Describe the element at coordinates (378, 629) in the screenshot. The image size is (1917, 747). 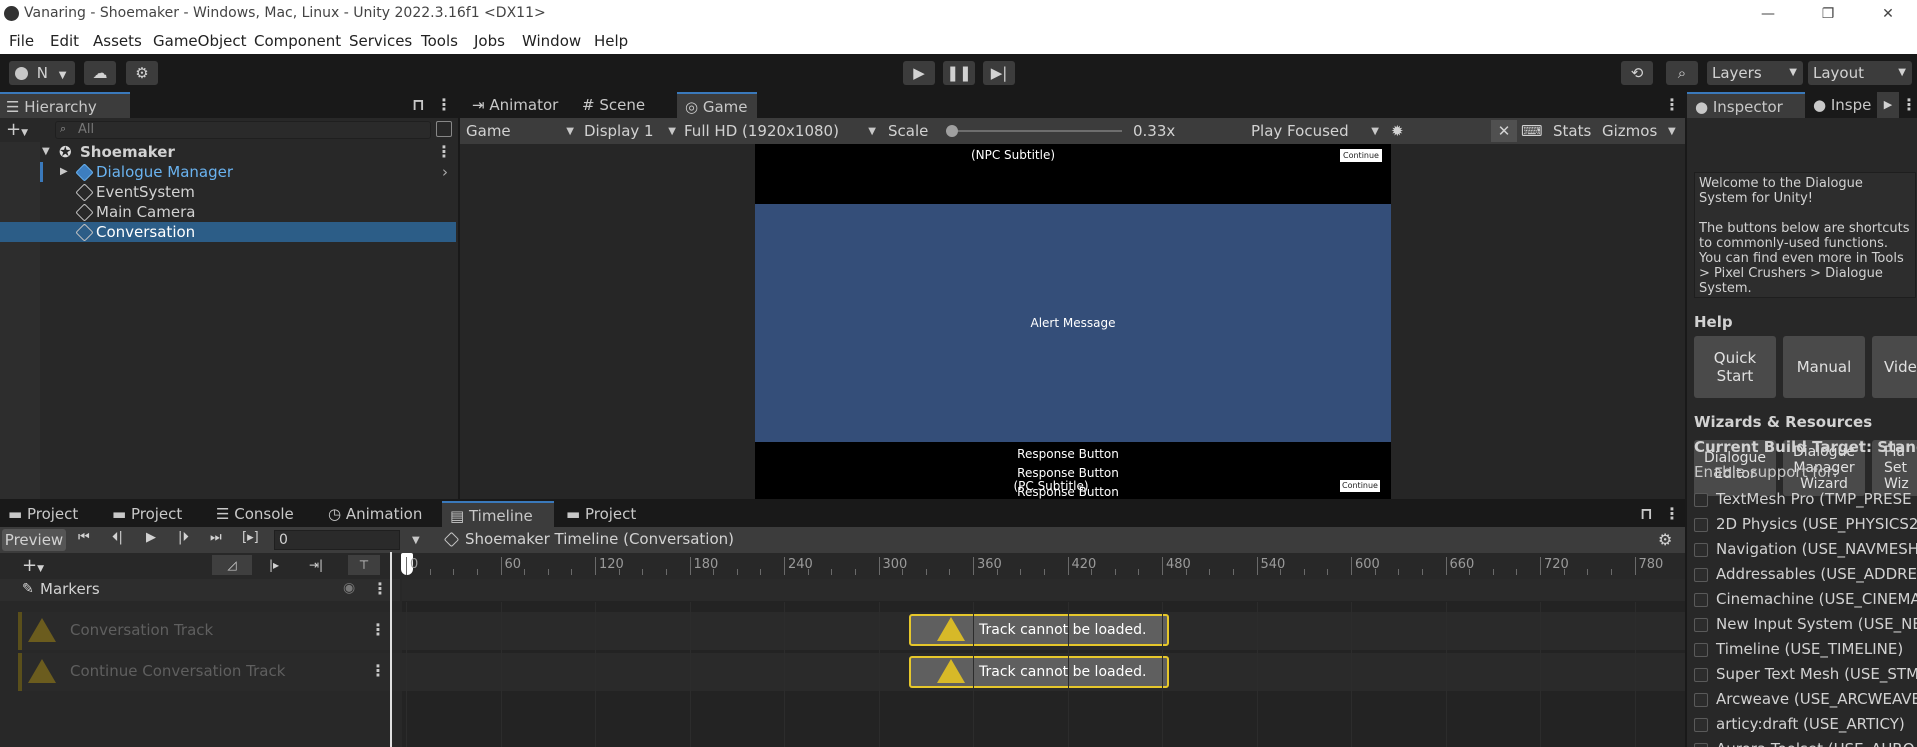
I see `track-more-icon: ⋮` at that location.